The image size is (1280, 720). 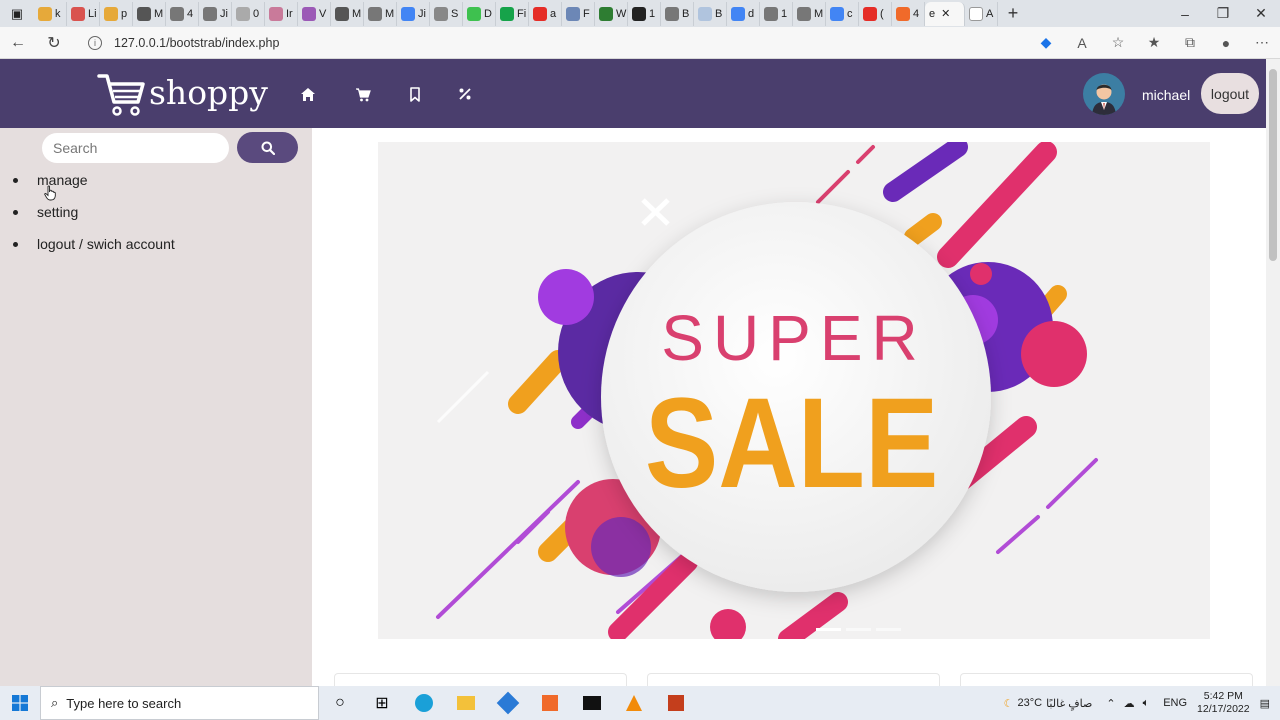 What do you see at coordinates (1166, 95) in the screenshot?
I see `username: michael` at bounding box center [1166, 95].